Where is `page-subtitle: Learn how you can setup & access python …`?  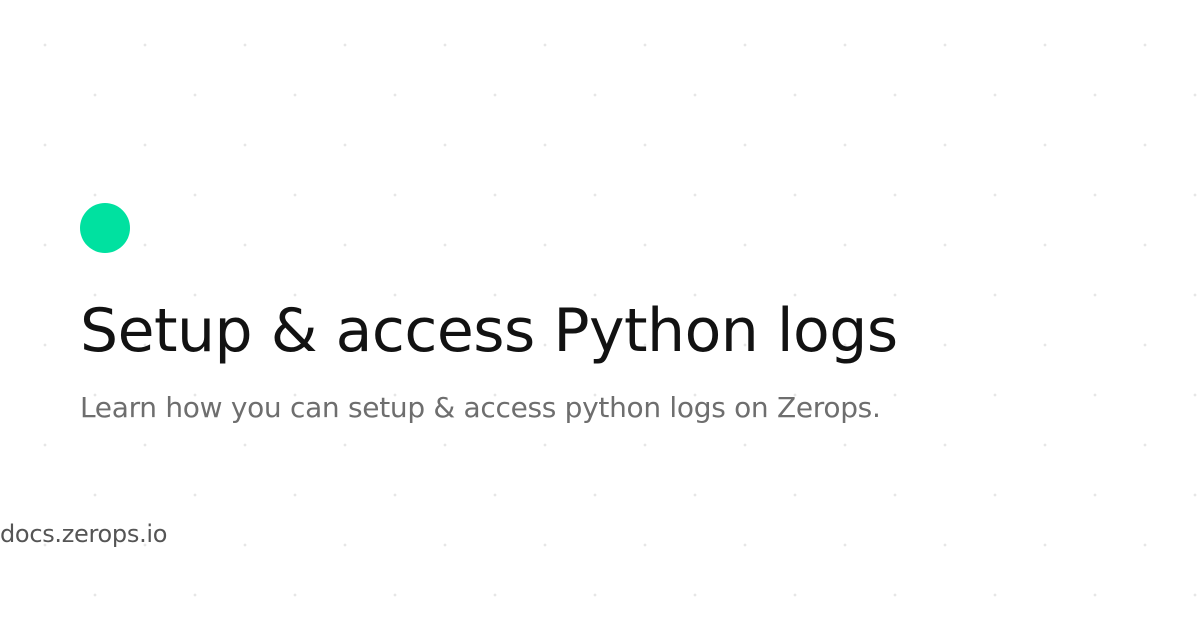 page-subtitle: Learn how you can setup & access python … is located at coordinates (480, 407).